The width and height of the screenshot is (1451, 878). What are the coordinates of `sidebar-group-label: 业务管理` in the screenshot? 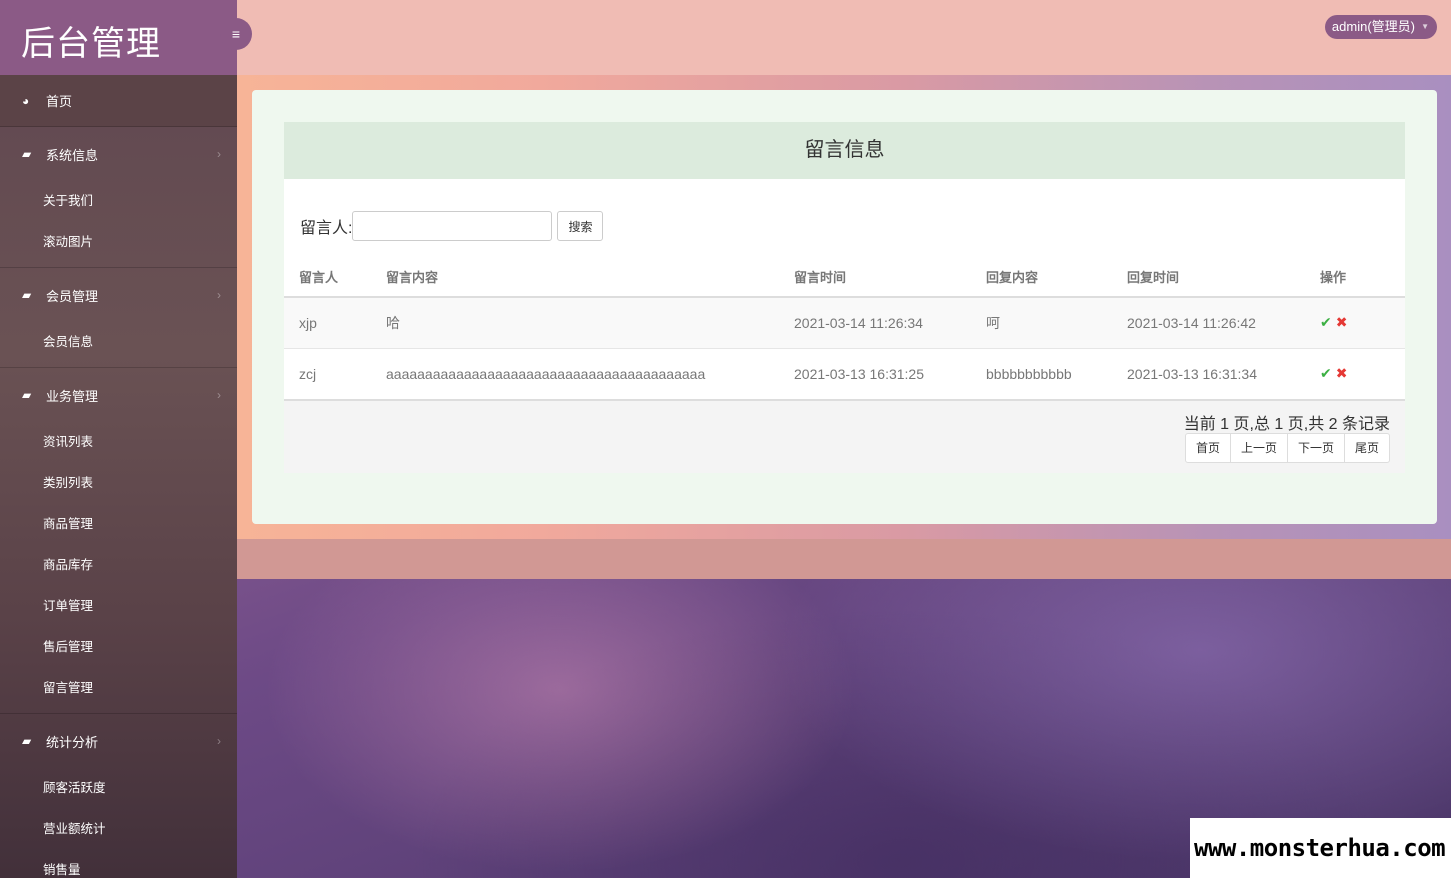 It's located at (72, 396).